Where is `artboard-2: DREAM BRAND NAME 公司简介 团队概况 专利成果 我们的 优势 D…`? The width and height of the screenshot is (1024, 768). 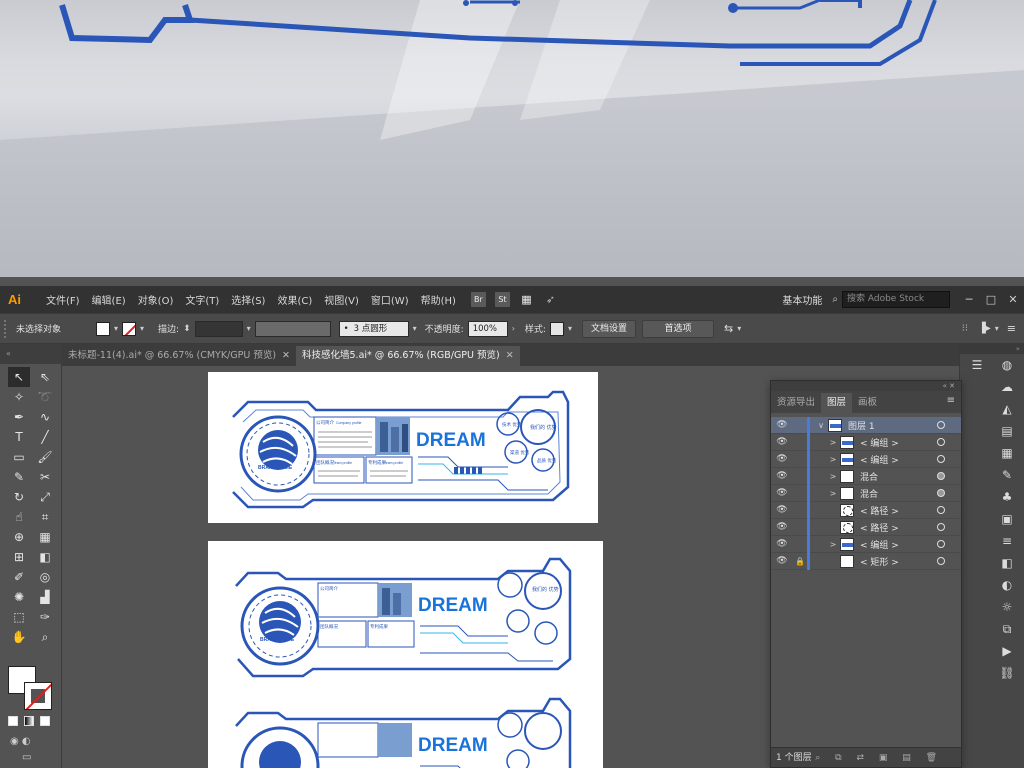
artboard-2: DREAM BRAND NAME 公司简介 团队概况 专利成果 我们的 优势 D… is located at coordinates (405, 654).